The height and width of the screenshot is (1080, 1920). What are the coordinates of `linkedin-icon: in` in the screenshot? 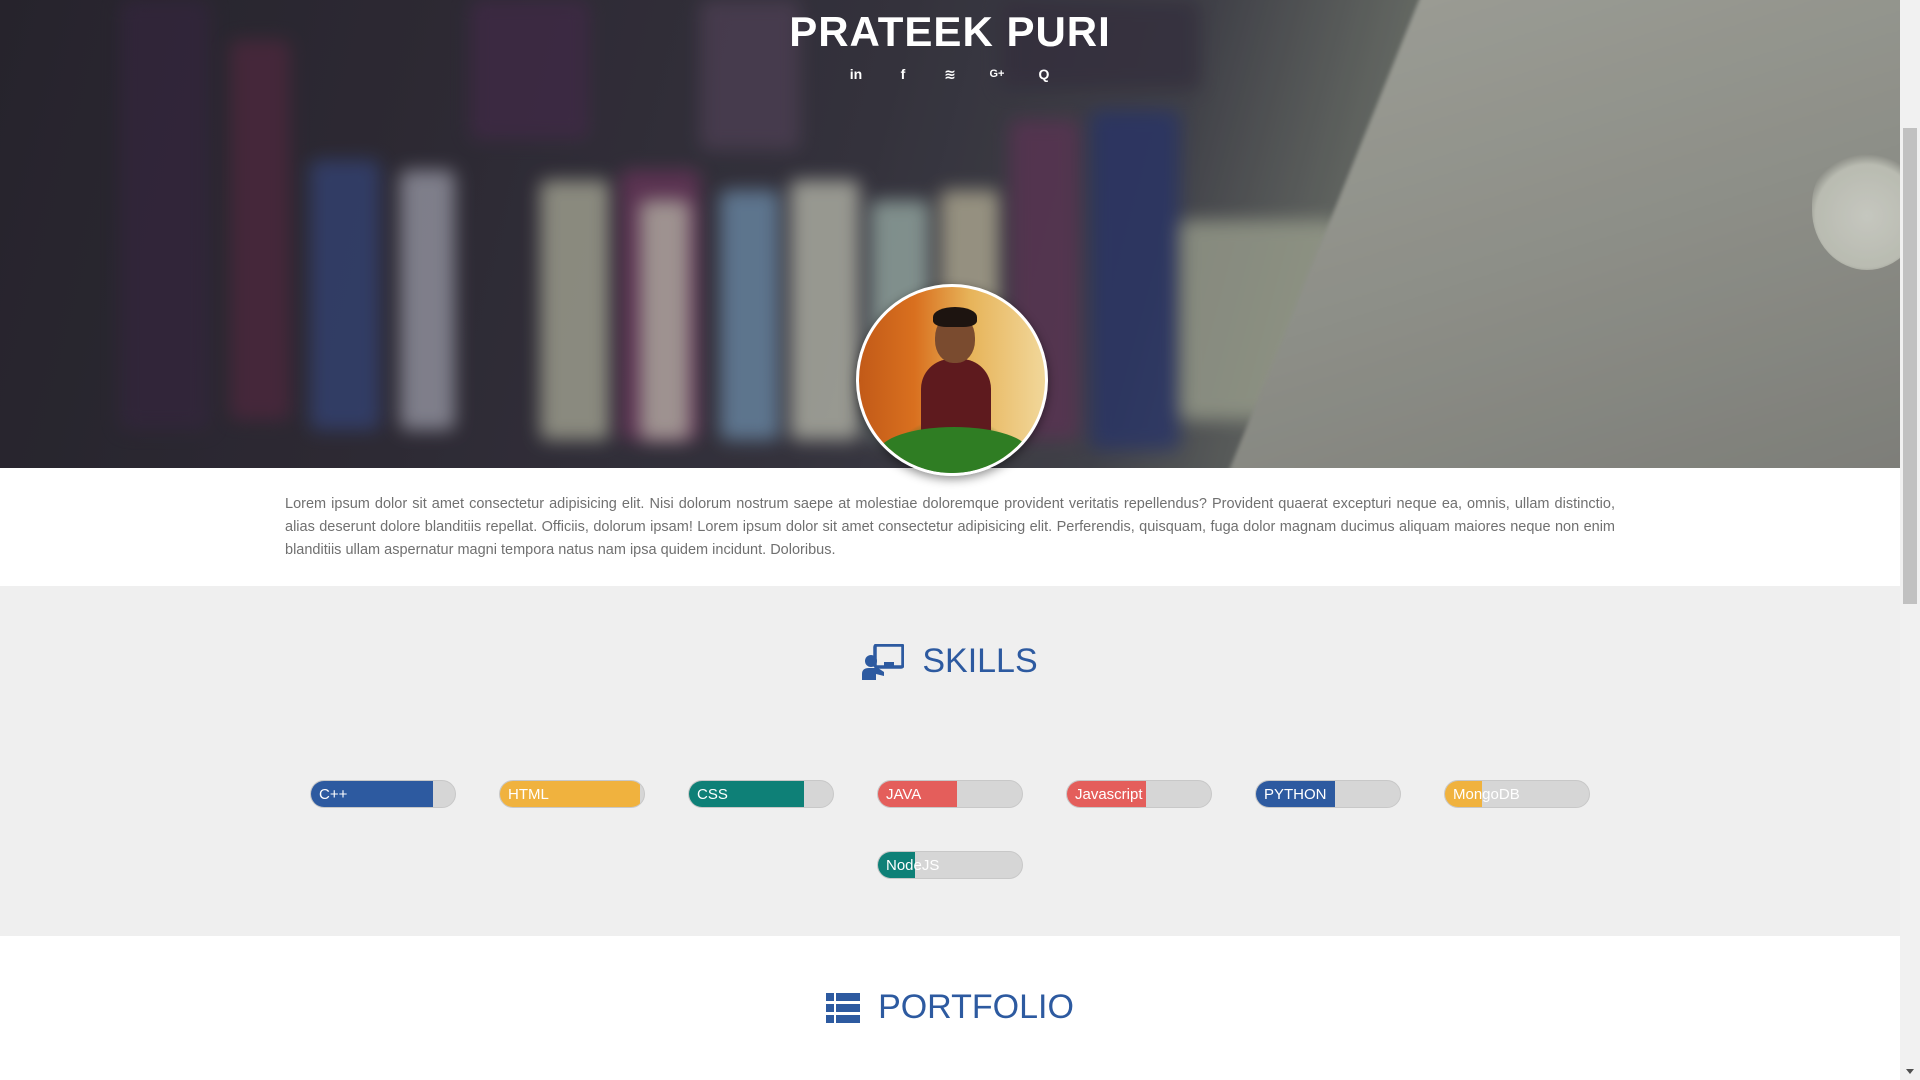 It's located at (856, 74).